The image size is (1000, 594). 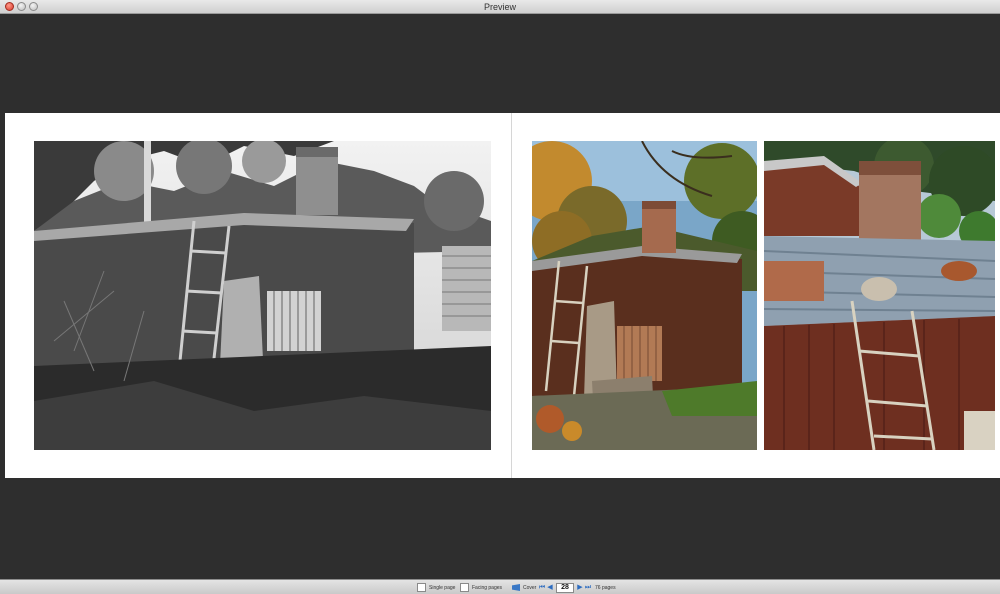 What do you see at coordinates (879, 295) in the screenshot?
I see `color-shed-photo-closeup` at bounding box center [879, 295].